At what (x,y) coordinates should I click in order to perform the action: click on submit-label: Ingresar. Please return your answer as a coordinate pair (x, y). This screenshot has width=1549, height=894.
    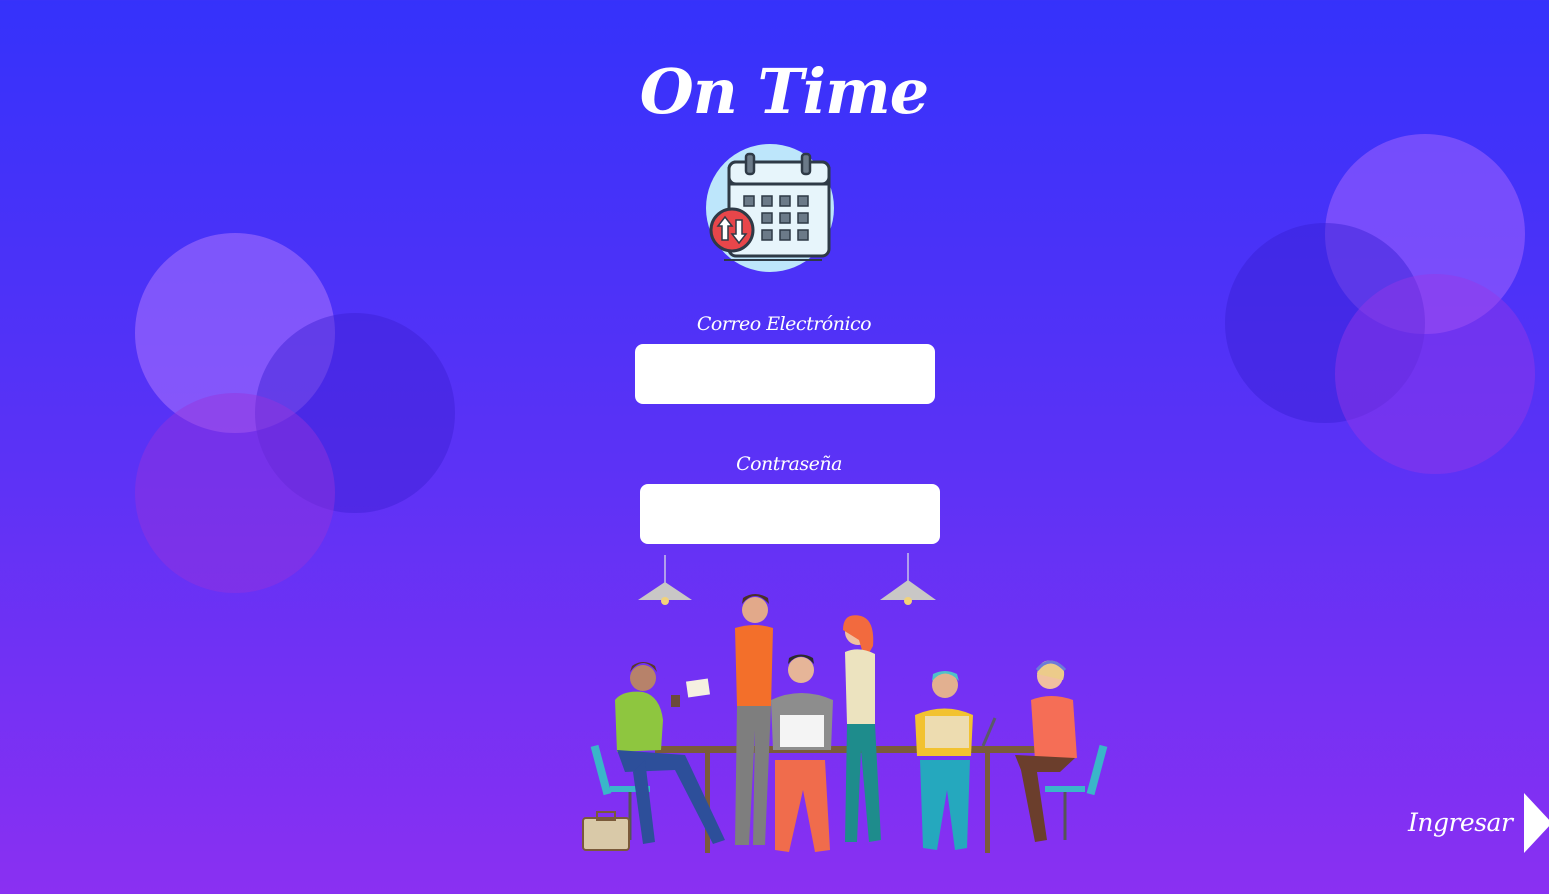
    Looking at the image, I should click on (1460, 822).